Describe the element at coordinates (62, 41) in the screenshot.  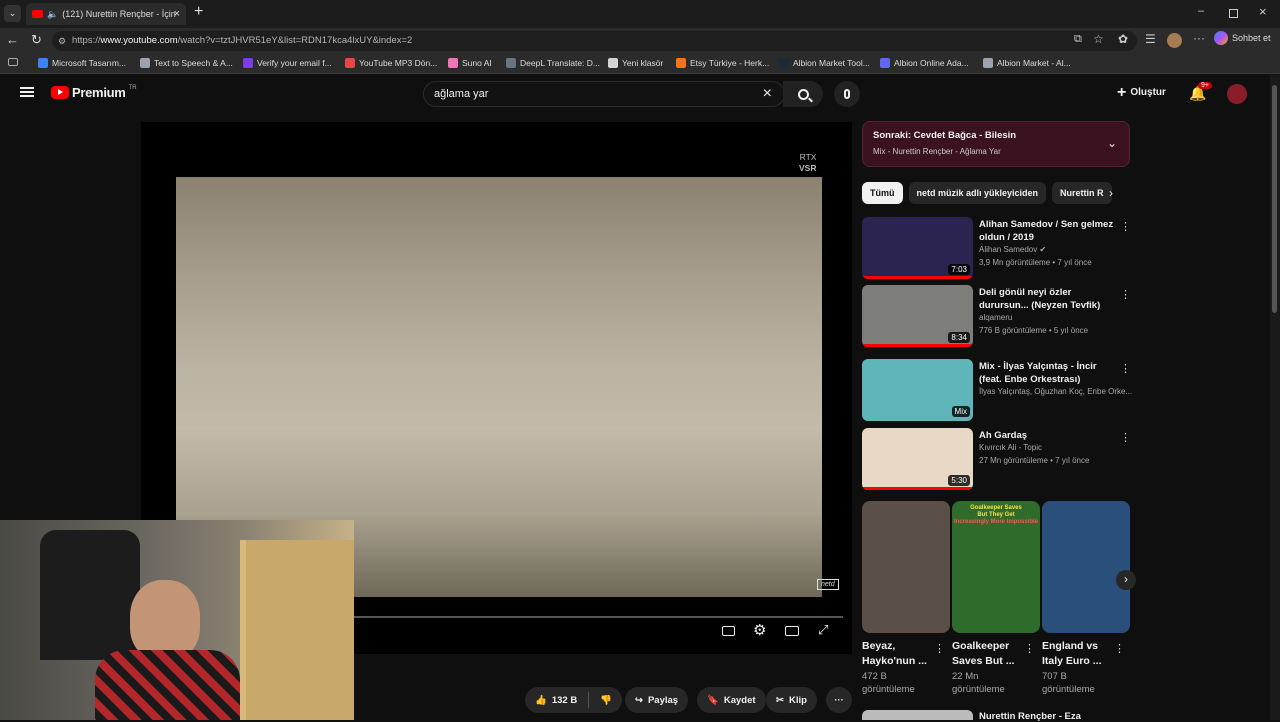
I see `site-info-icon: ⚙` at that location.